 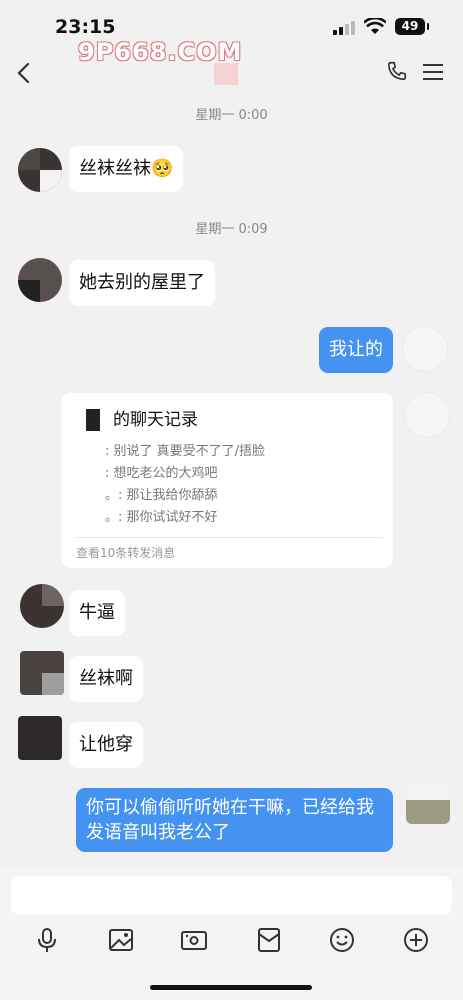 What do you see at coordinates (229, 537) in the screenshot?
I see `divider` at bounding box center [229, 537].